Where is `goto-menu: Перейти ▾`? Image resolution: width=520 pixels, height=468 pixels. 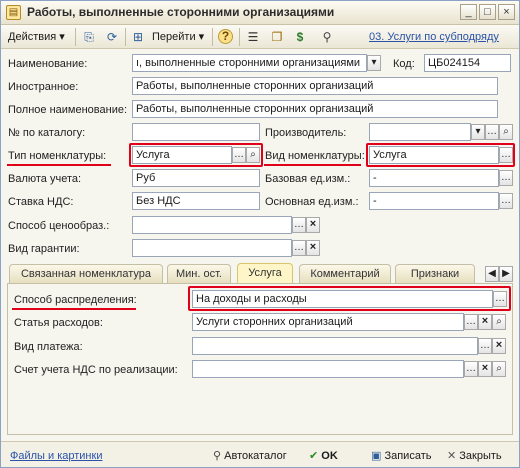 goto-menu: Перейти ▾ is located at coordinates (178, 37).